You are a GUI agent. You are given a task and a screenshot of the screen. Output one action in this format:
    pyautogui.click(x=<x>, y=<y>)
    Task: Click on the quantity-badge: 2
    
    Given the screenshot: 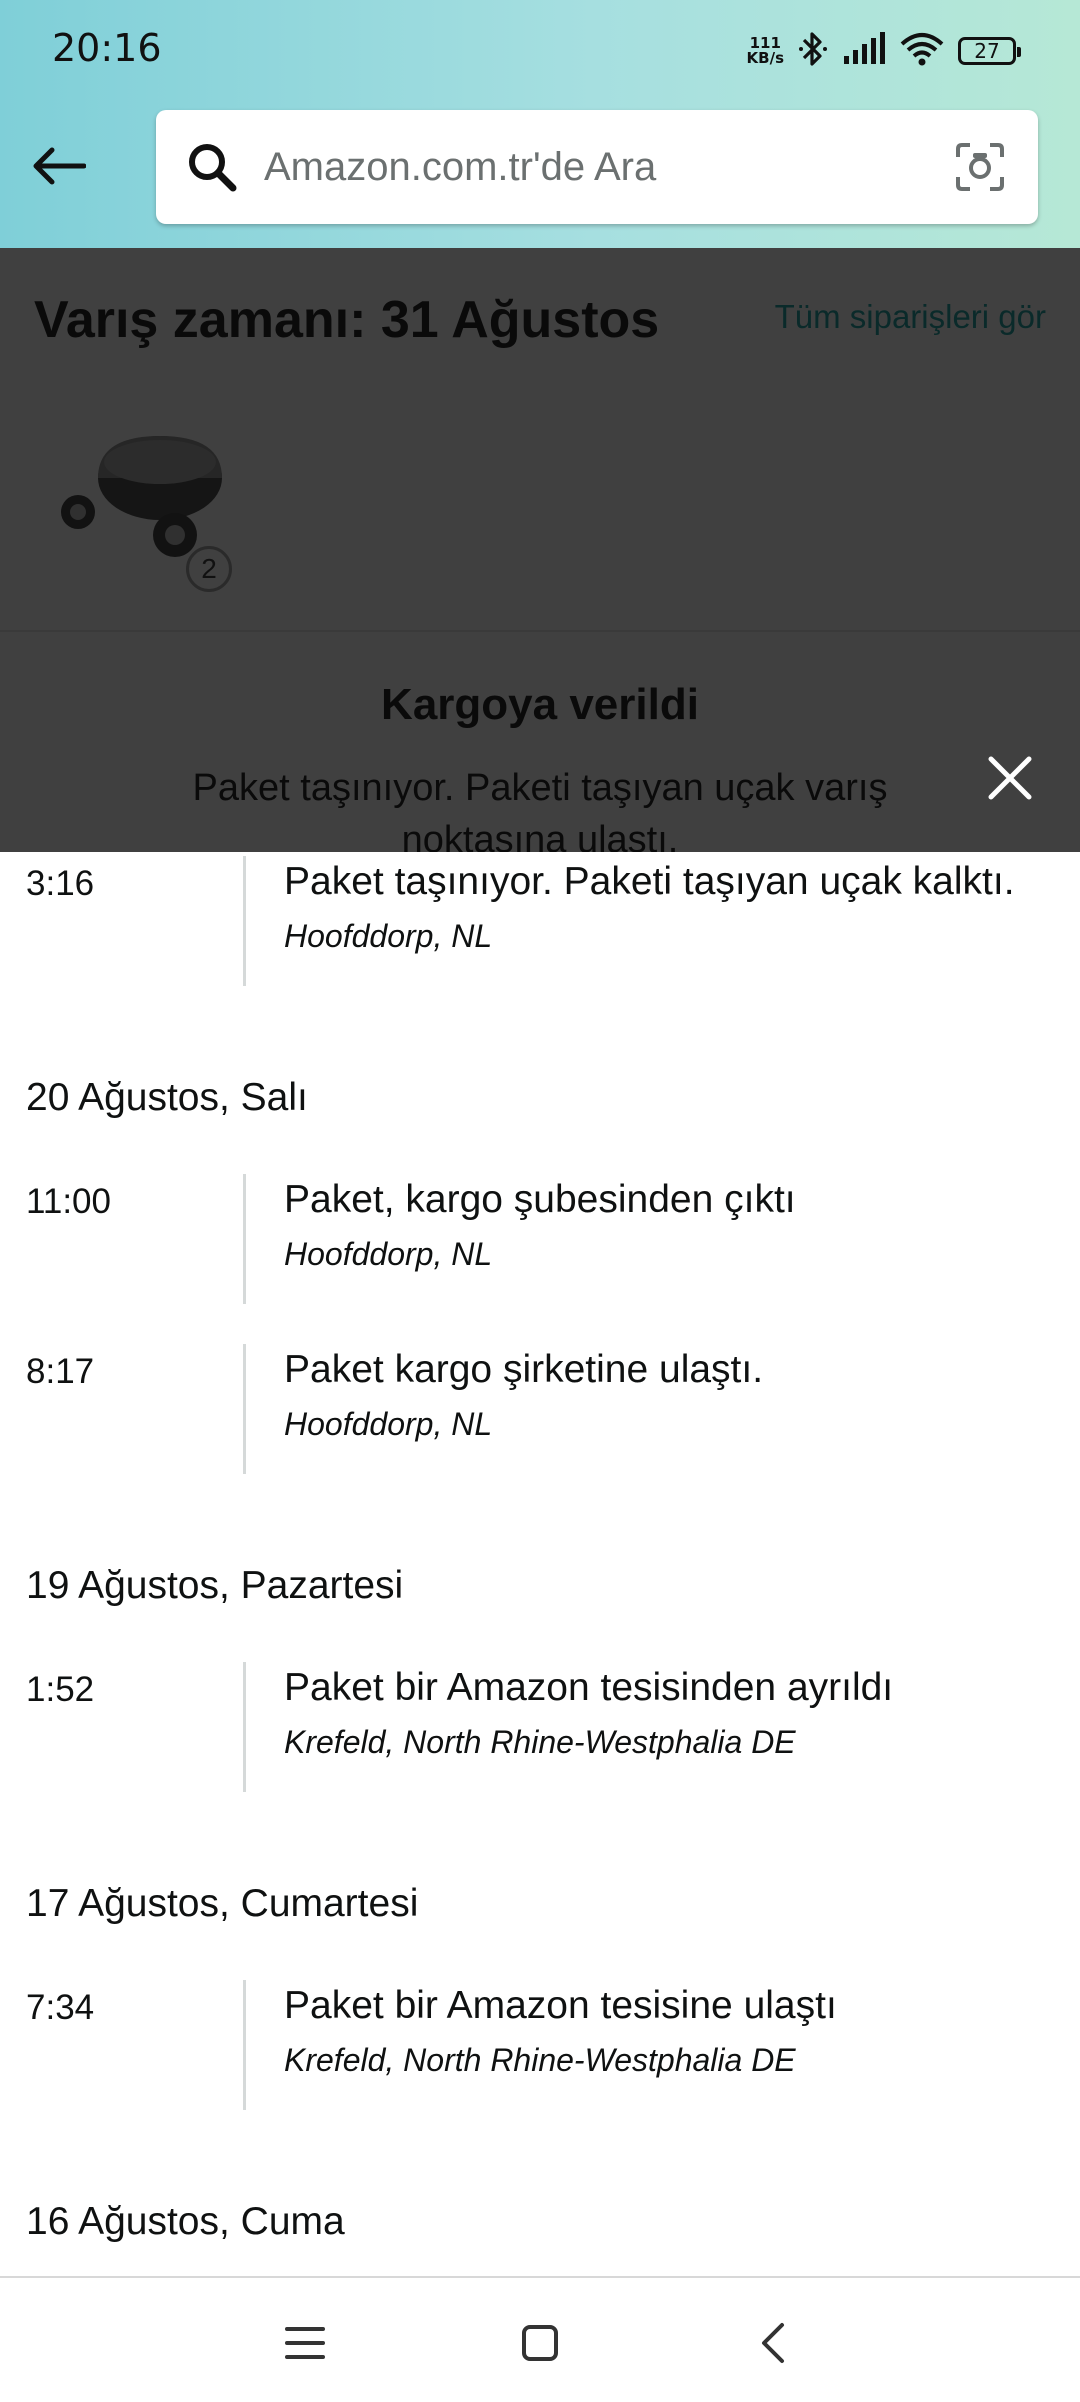 What is the action you would take?
    pyautogui.click(x=209, y=569)
    